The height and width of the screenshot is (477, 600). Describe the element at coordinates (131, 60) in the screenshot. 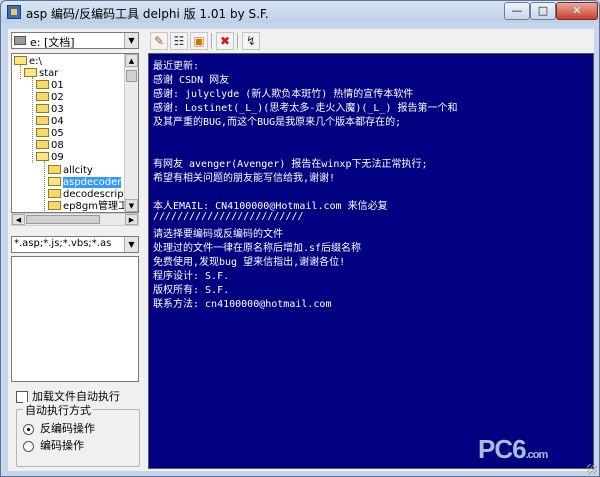

I see `scroll-up-icon: ▲` at that location.